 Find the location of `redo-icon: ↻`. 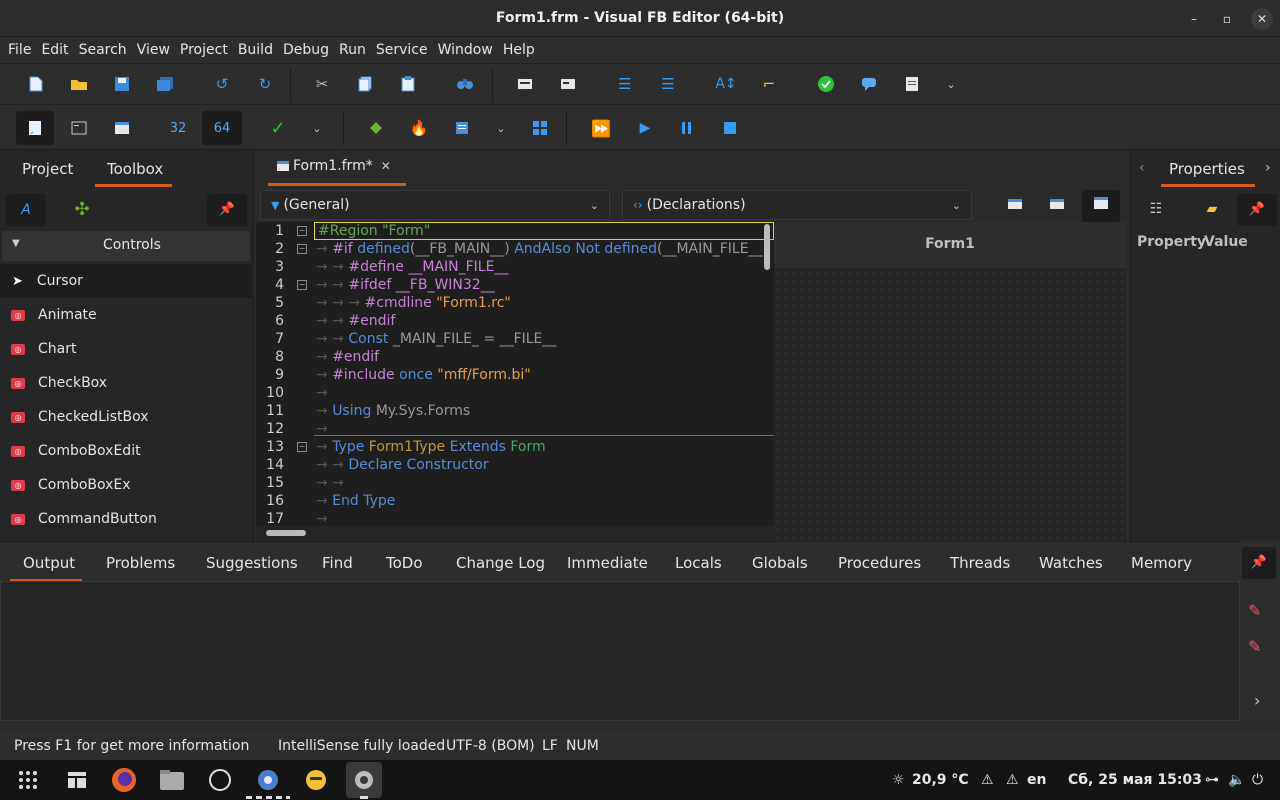

redo-icon: ↻ is located at coordinates (265, 84).